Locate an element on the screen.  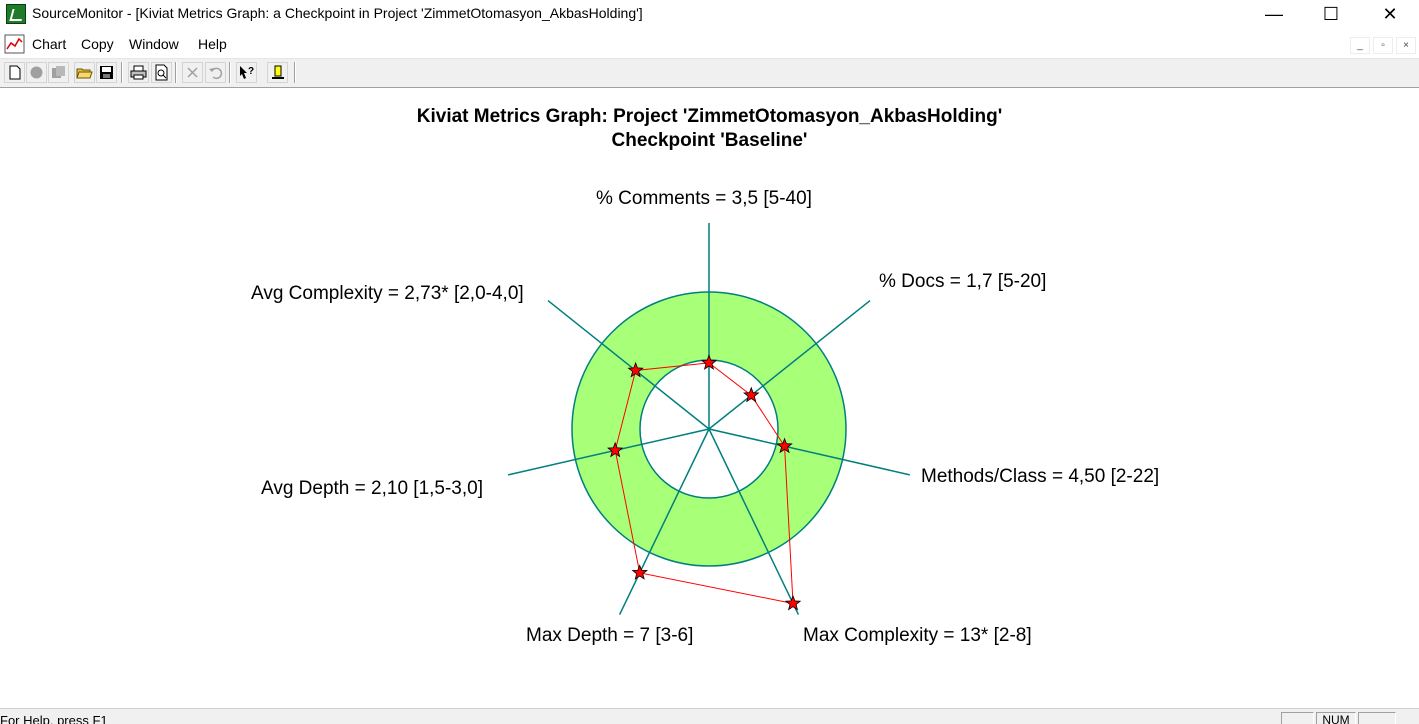
axis-label-methods-per-class: Methods/Class = 4,50 [2-22] is located at coordinates (1040, 476).